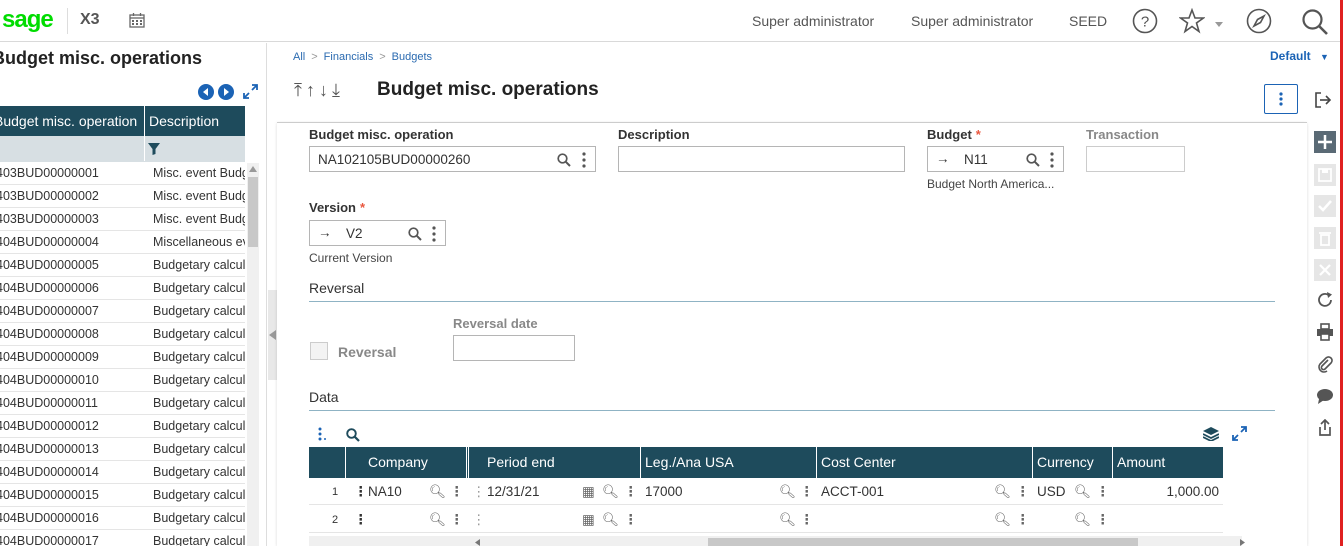 Image resolution: width=1343 pixels, height=546 pixels. What do you see at coordinates (154, 149) in the screenshot?
I see `filter-icon` at bounding box center [154, 149].